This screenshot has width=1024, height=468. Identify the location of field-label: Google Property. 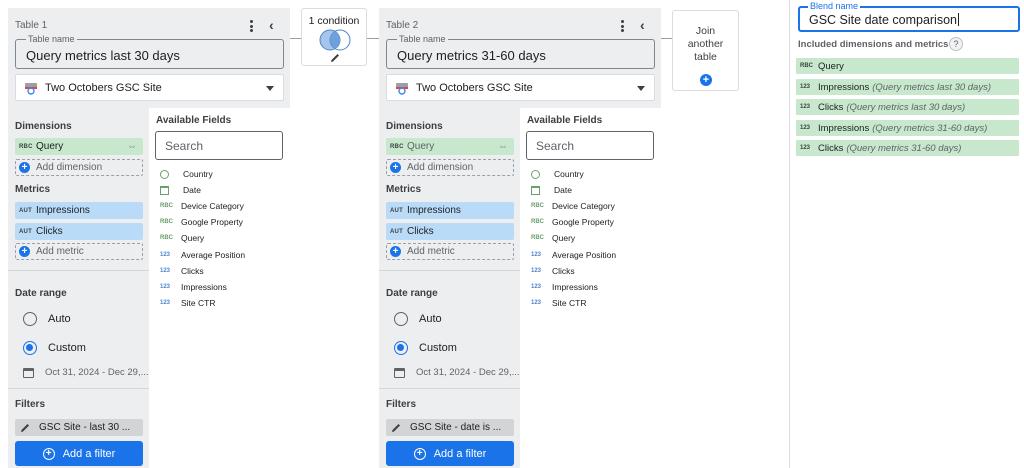
(212, 222).